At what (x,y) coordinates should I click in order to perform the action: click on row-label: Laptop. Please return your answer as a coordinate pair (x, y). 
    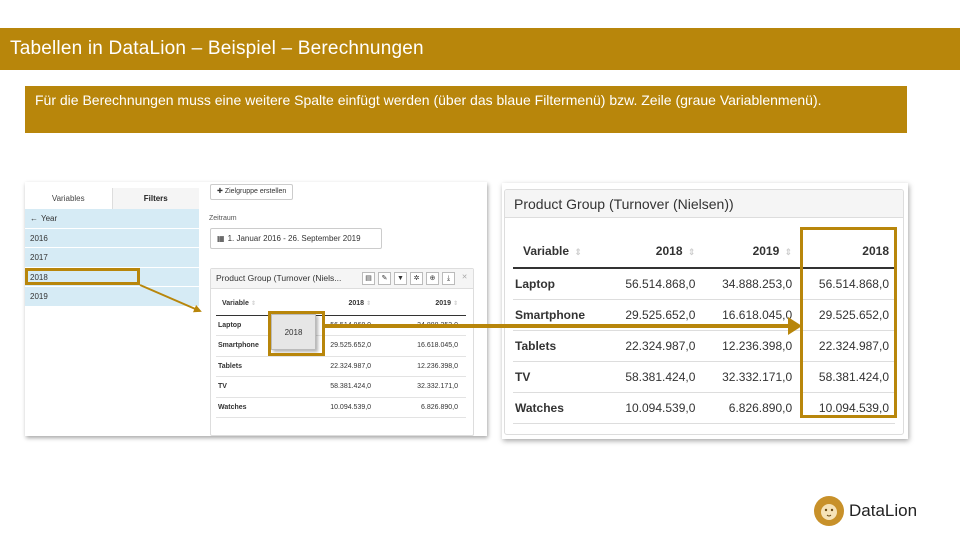
    Looking at the image, I should click on (559, 284).